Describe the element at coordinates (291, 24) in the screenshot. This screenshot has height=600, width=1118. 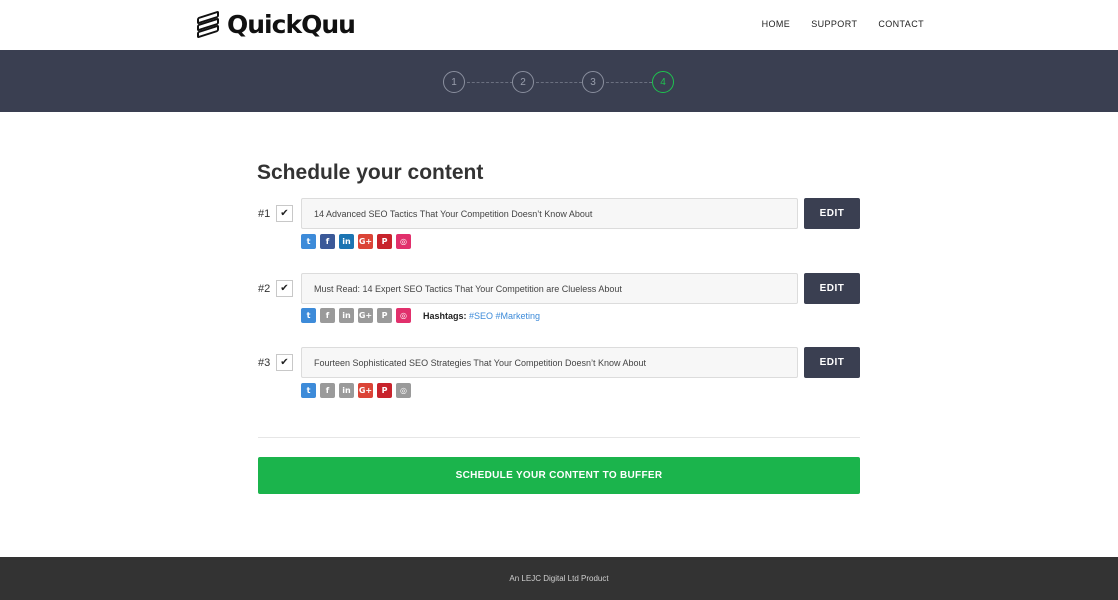
I see `logo-text: QuickQuu` at that location.